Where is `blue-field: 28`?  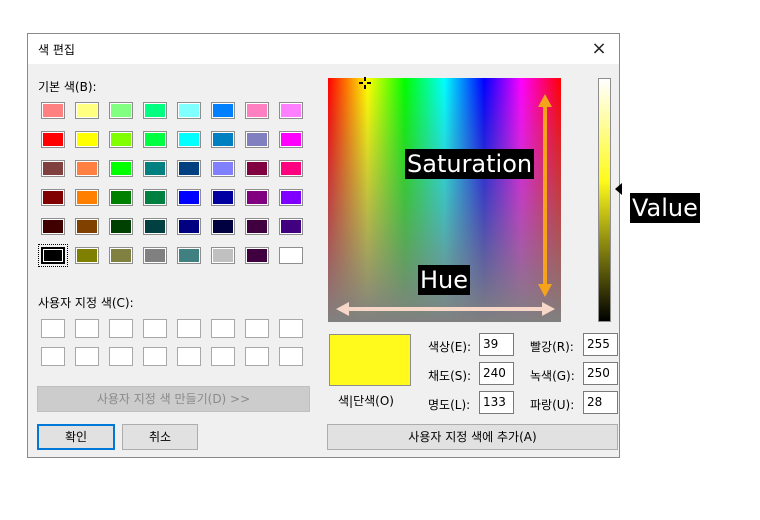
blue-field: 28 is located at coordinates (600, 402).